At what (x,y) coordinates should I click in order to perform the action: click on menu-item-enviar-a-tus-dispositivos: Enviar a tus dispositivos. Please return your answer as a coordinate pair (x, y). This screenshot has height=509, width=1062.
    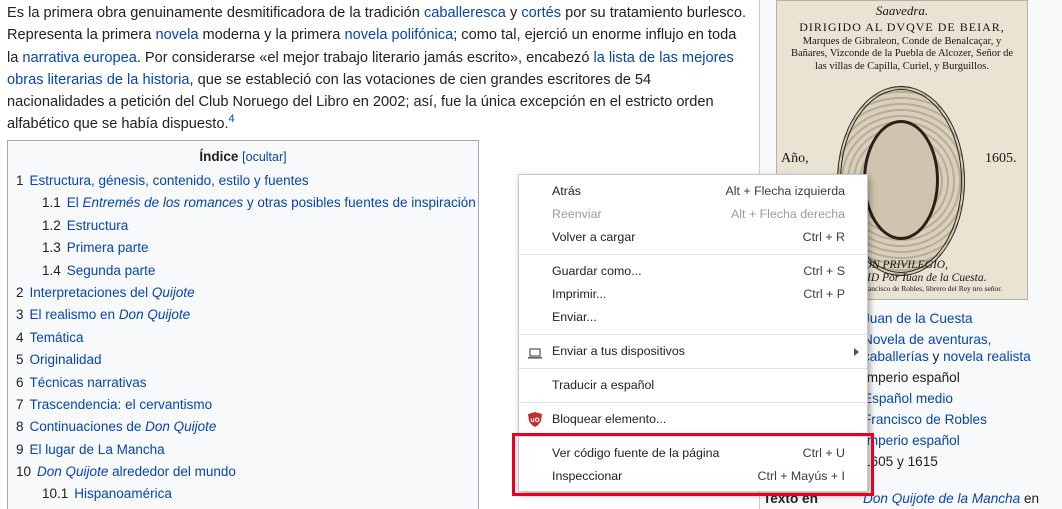
    Looking at the image, I should click on (693, 351).